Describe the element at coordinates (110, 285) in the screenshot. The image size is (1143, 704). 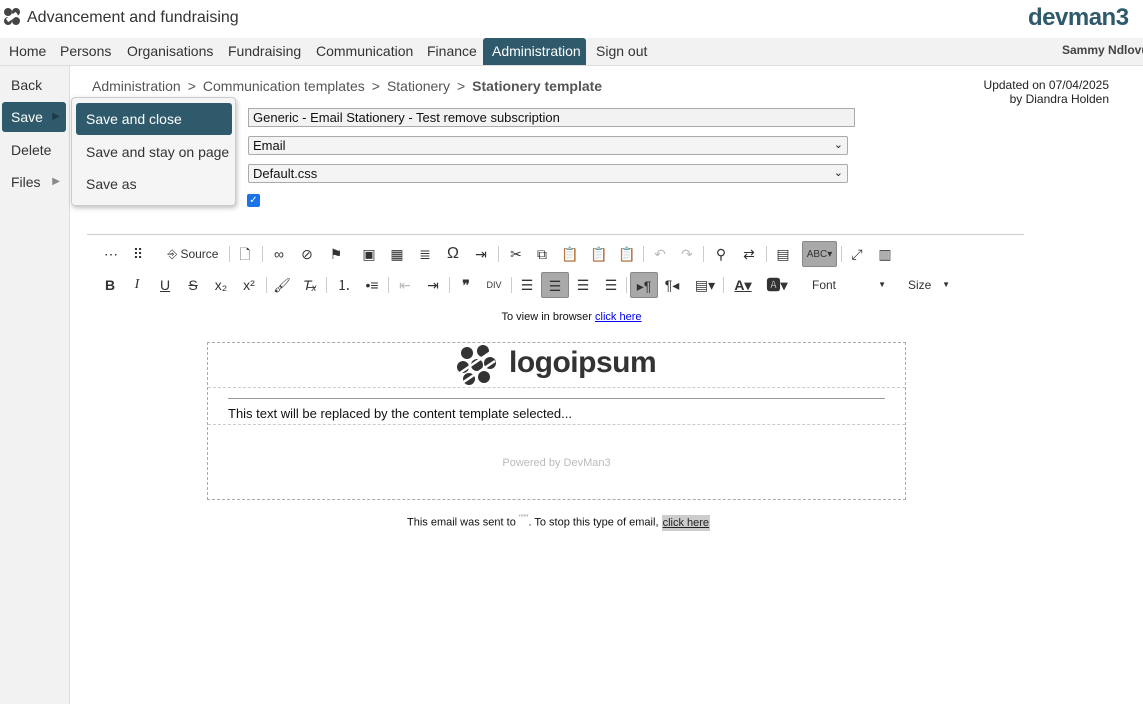
I see `bold-icon: B` at that location.